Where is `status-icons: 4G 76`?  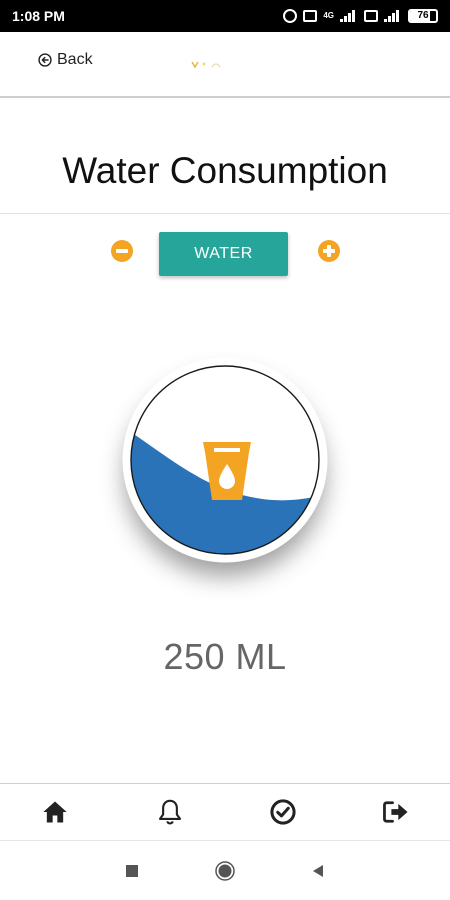
status-icons: 4G 76 is located at coordinates (360, 16).